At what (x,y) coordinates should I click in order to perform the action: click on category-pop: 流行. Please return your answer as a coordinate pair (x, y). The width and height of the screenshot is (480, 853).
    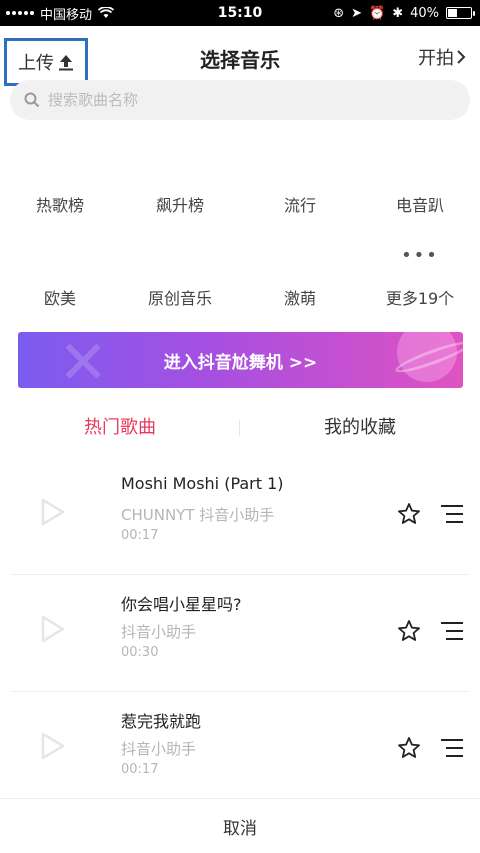
    Looking at the image, I should click on (300, 204).